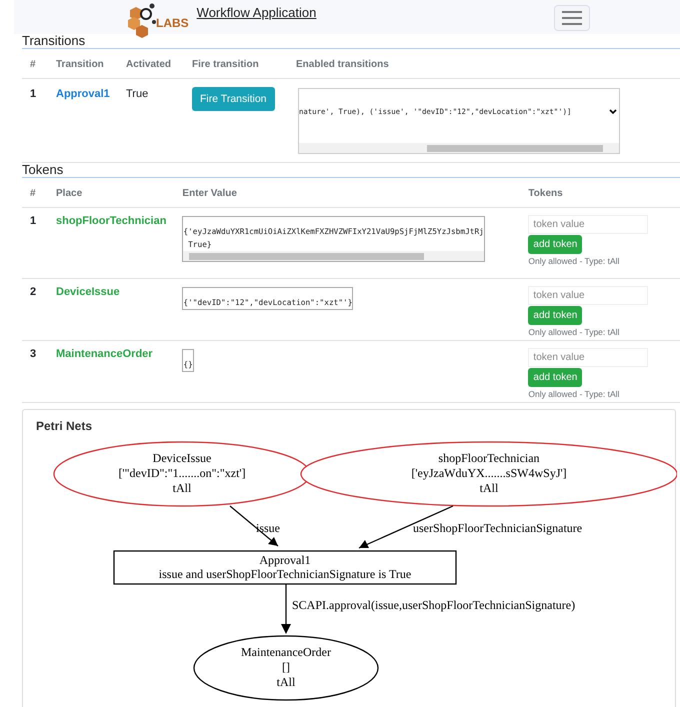  What do you see at coordinates (172, 23) in the screenshot?
I see `brand-name: LABS` at bounding box center [172, 23].